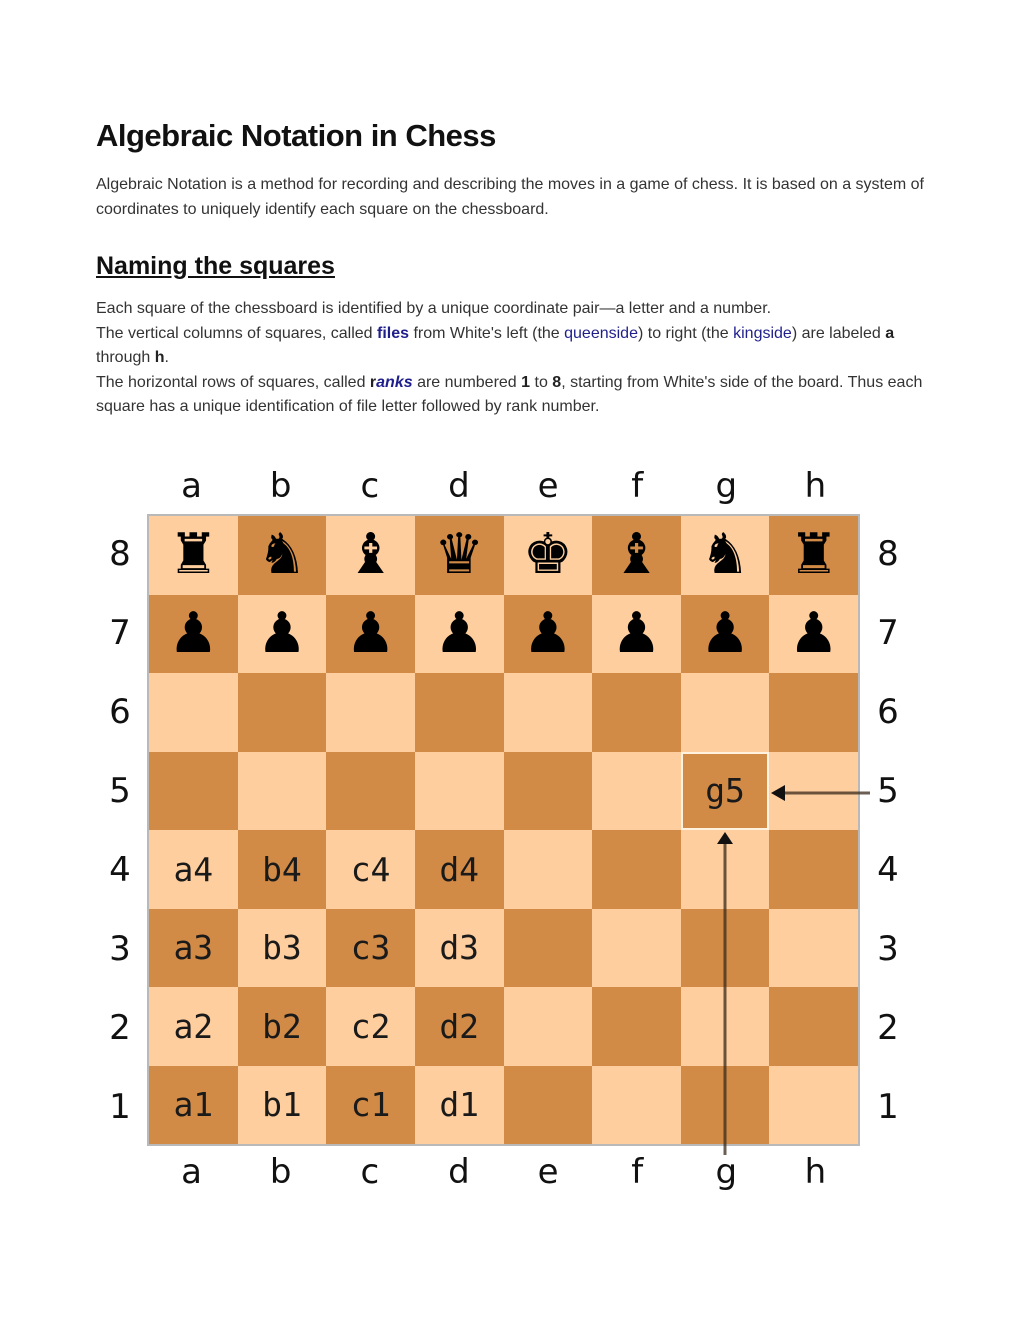  I want to click on square-f7: ♟, so click(636, 633).